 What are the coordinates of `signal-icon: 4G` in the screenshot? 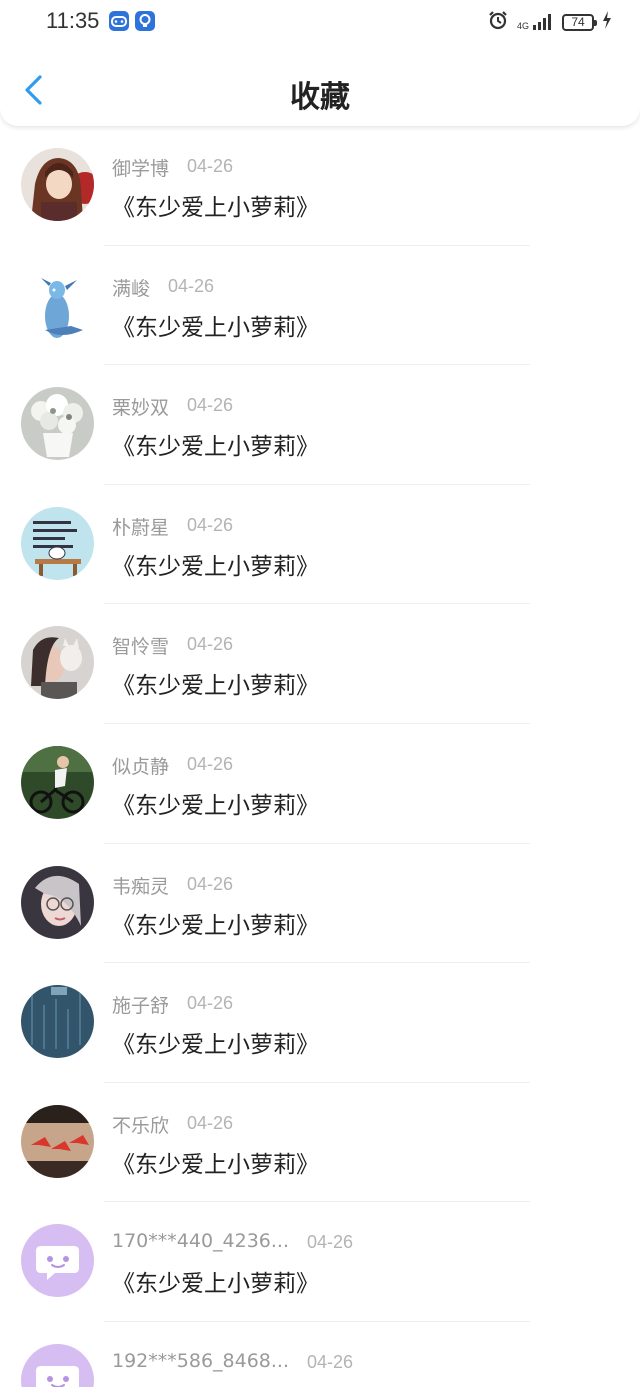 It's located at (535, 22).